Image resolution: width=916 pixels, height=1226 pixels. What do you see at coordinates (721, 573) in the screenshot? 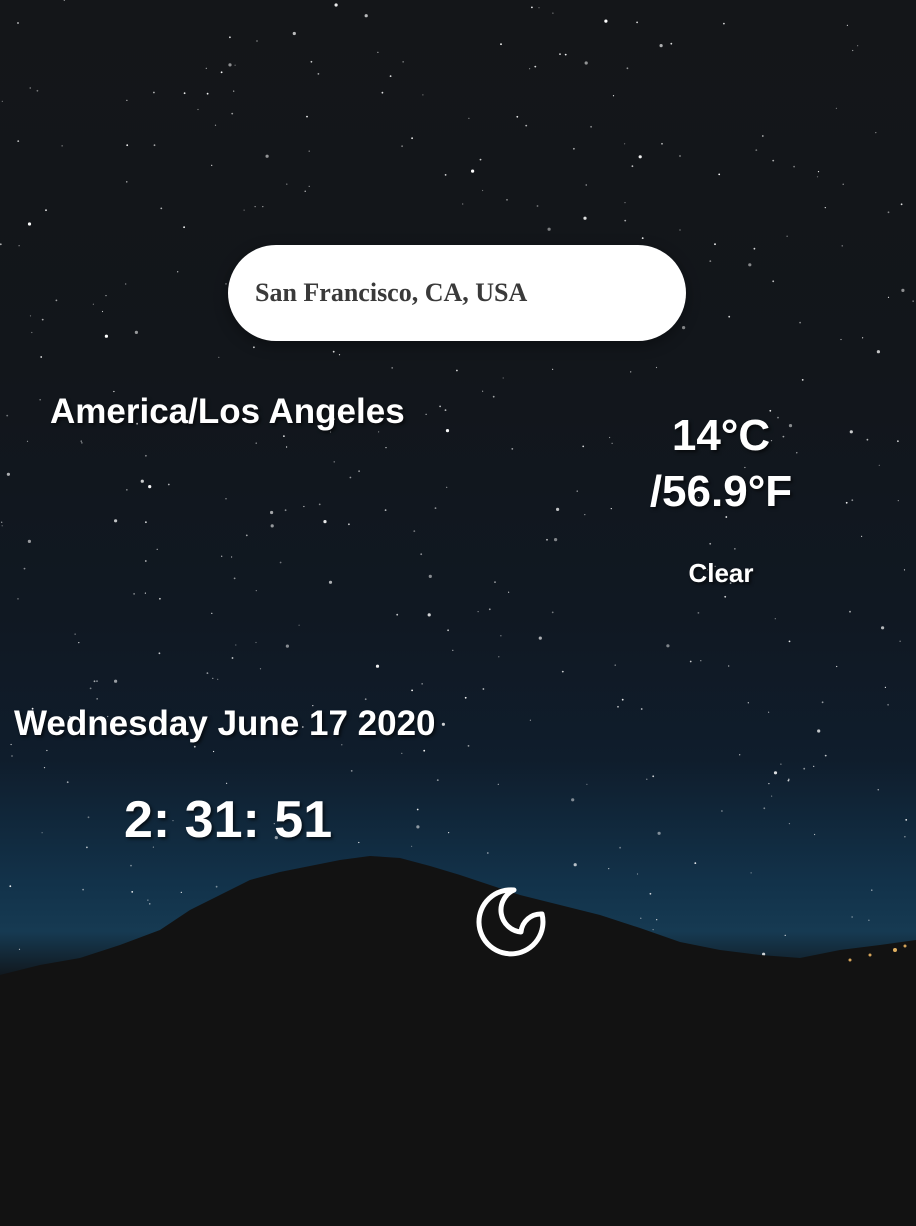
I see `weather-condition: Clear` at bounding box center [721, 573].